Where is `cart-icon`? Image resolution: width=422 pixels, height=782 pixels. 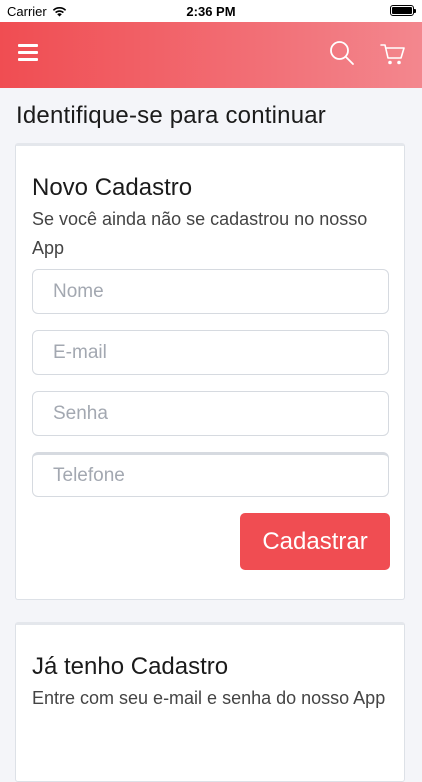
cart-icon is located at coordinates (393, 54).